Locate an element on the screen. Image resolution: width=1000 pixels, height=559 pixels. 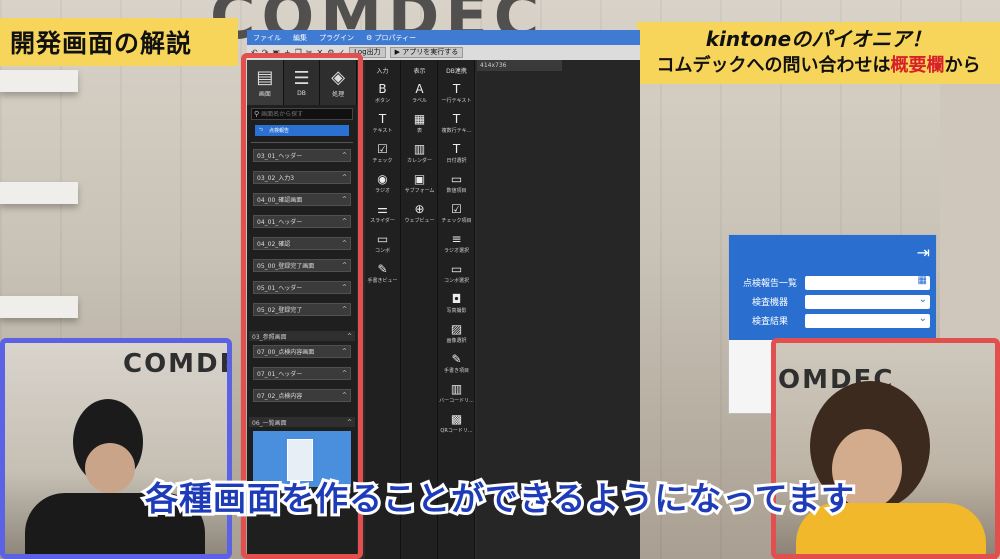
menu-item-properties: ⚙ プロパティー is located at coordinates (391, 38).